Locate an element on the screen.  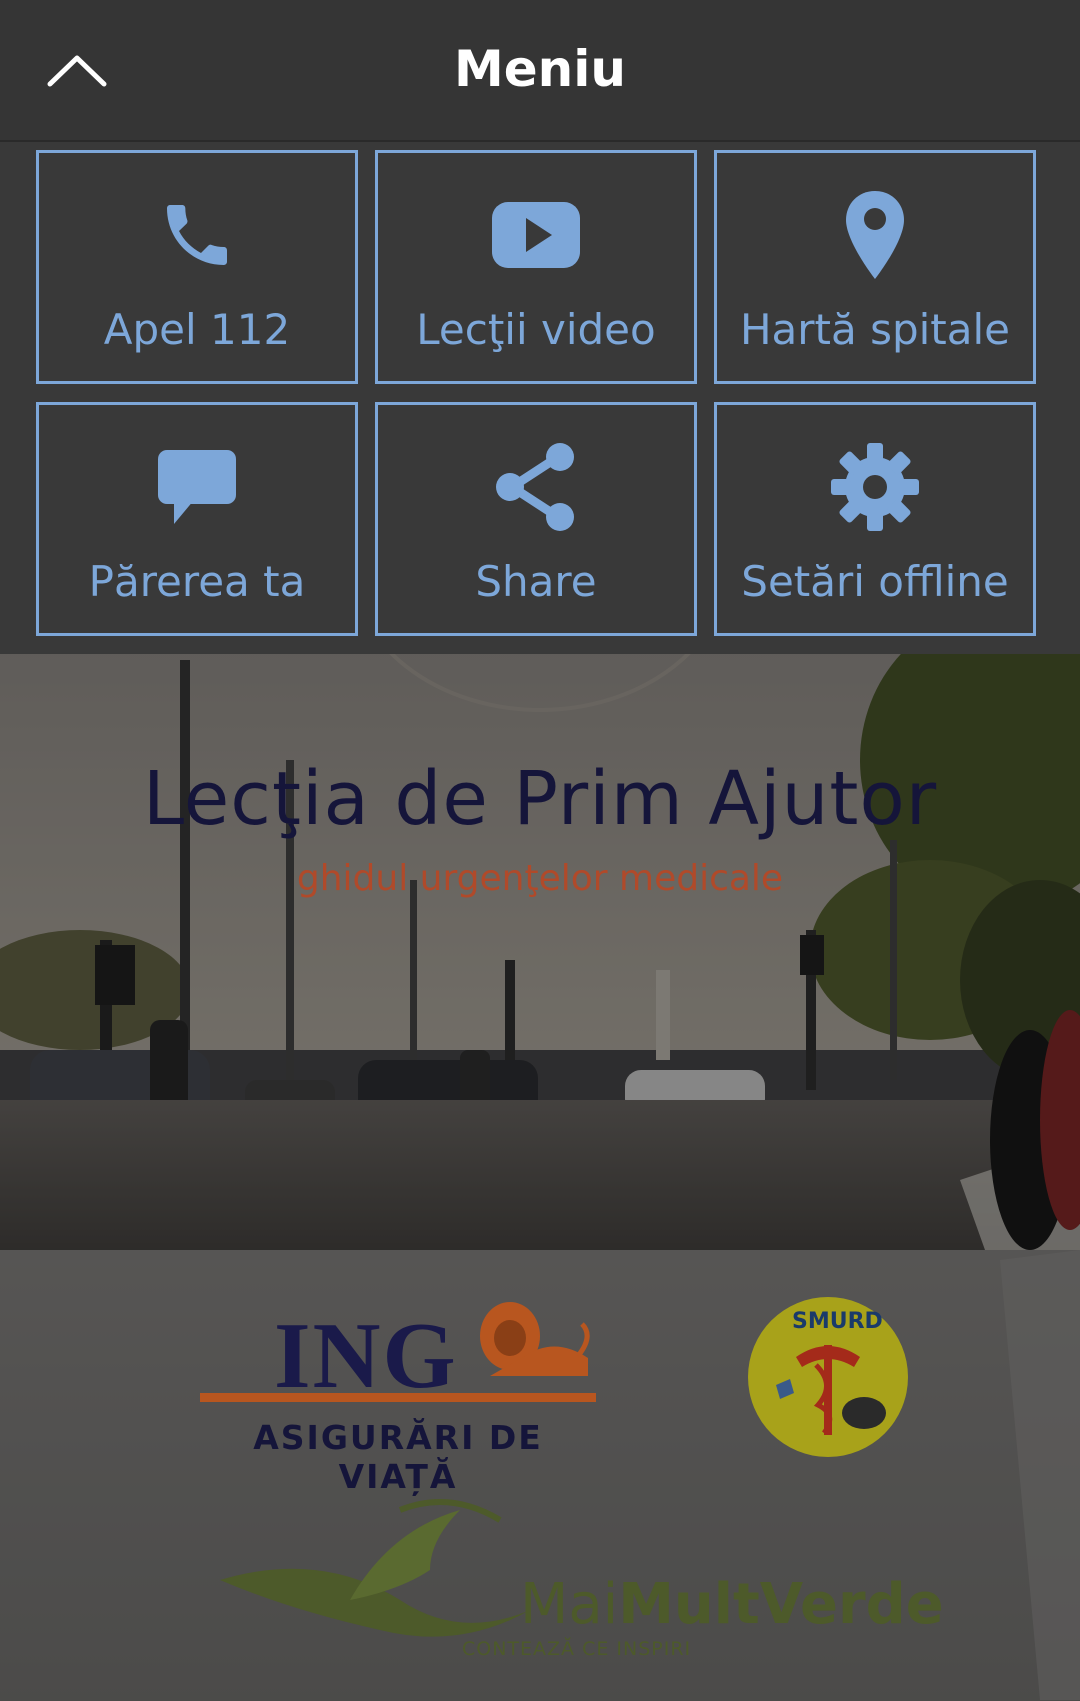
hero-subtitle: ghidul urgenţelor medicale is located at coordinates (540, 878).